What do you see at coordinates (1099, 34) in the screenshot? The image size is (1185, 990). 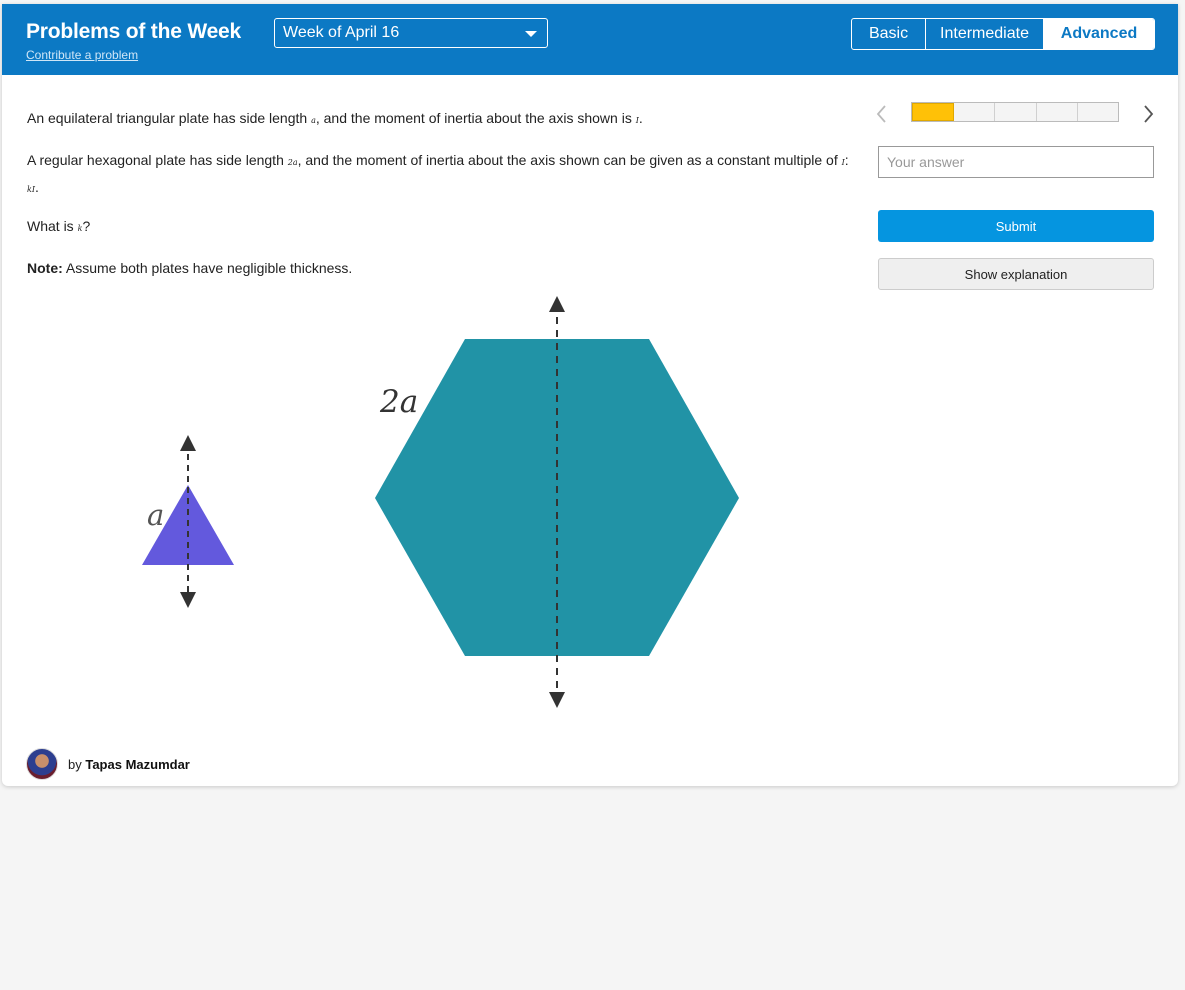 I see `tab-advanced: Advanced` at bounding box center [1099, 34].